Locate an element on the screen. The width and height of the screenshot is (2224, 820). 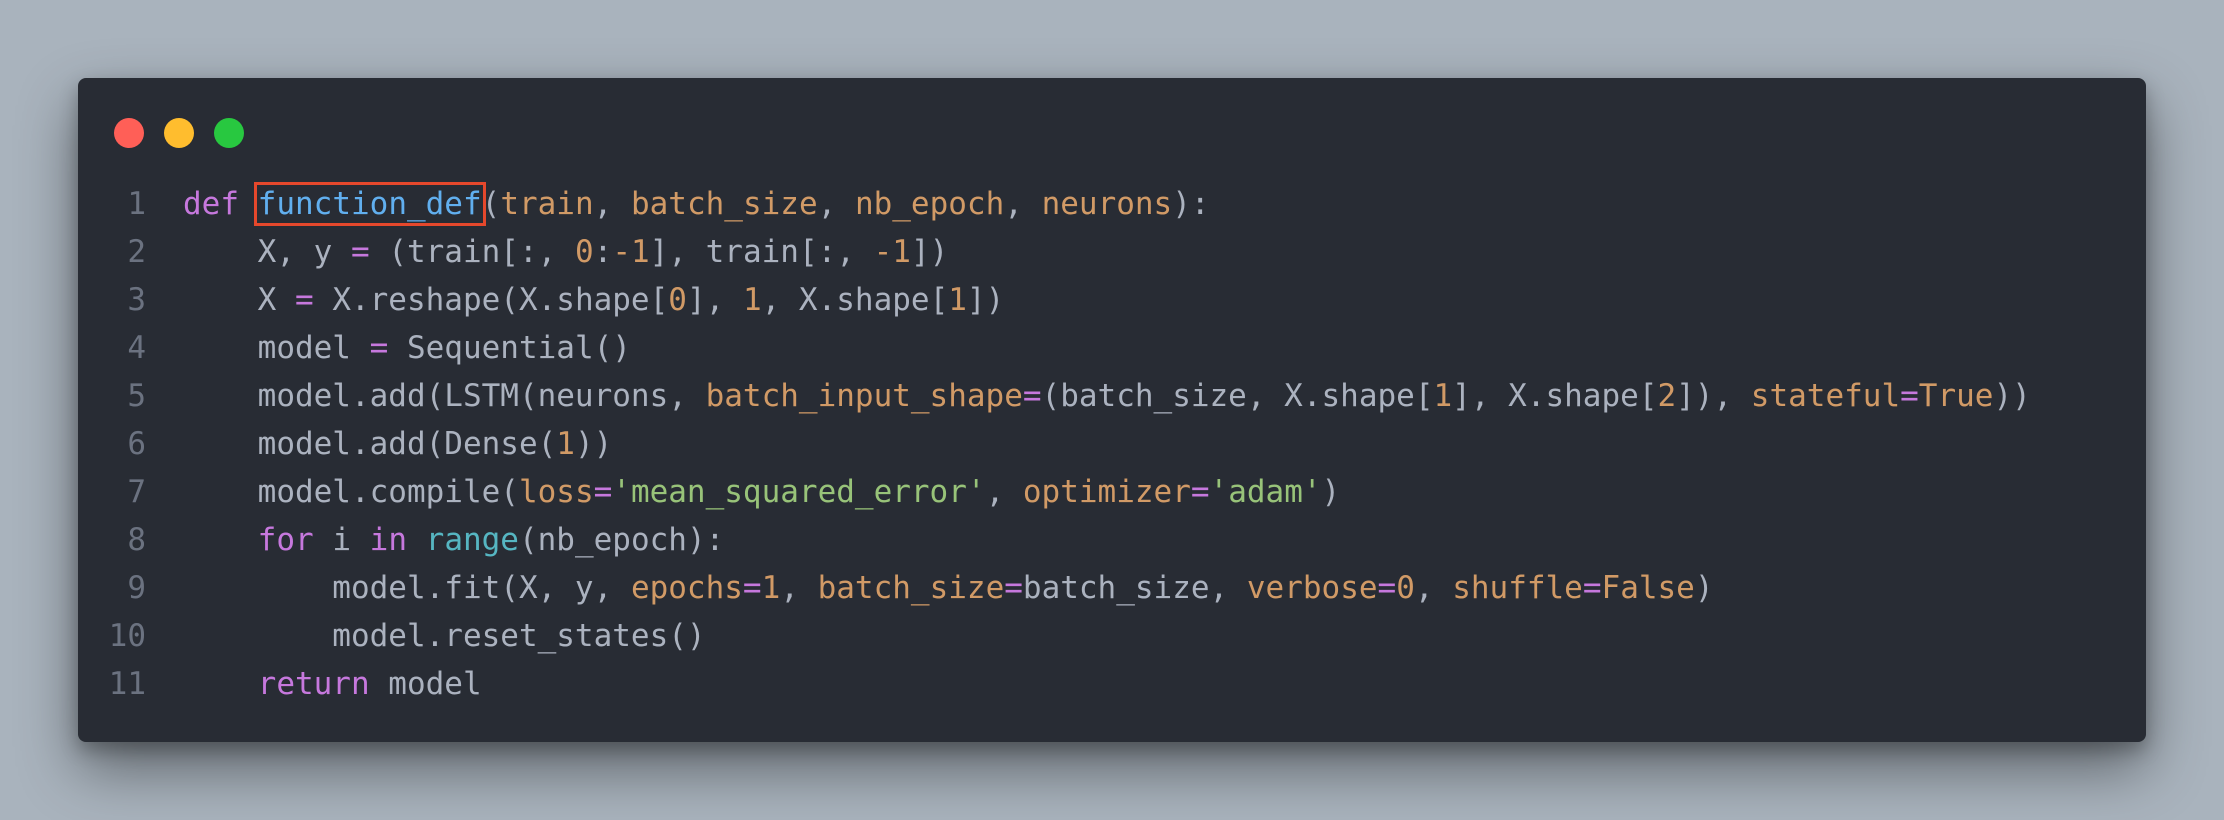
line-source: model = Sequential() is located at coordinates (407, 348).